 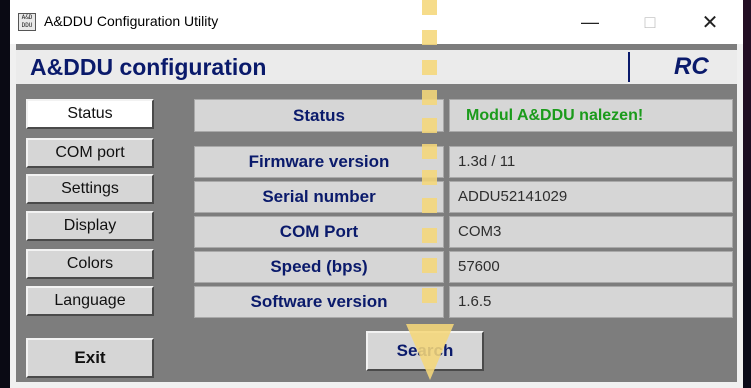 What do you see at coordinates (591, 197) in the screenshot?
I see `serial-number-value: ADDU52141029` at bounding box center [591, 197].